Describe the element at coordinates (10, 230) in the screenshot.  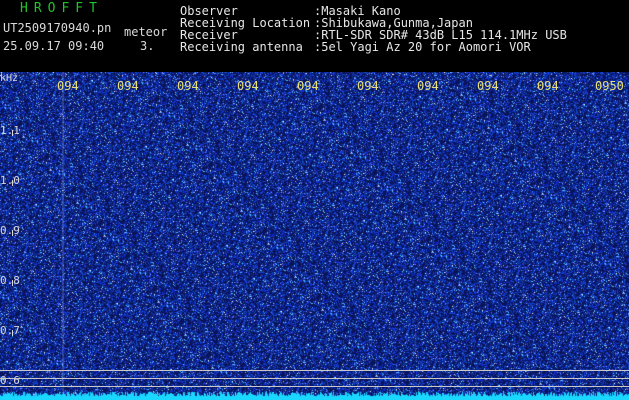
I see `freq-tick: 0.9` at that location.